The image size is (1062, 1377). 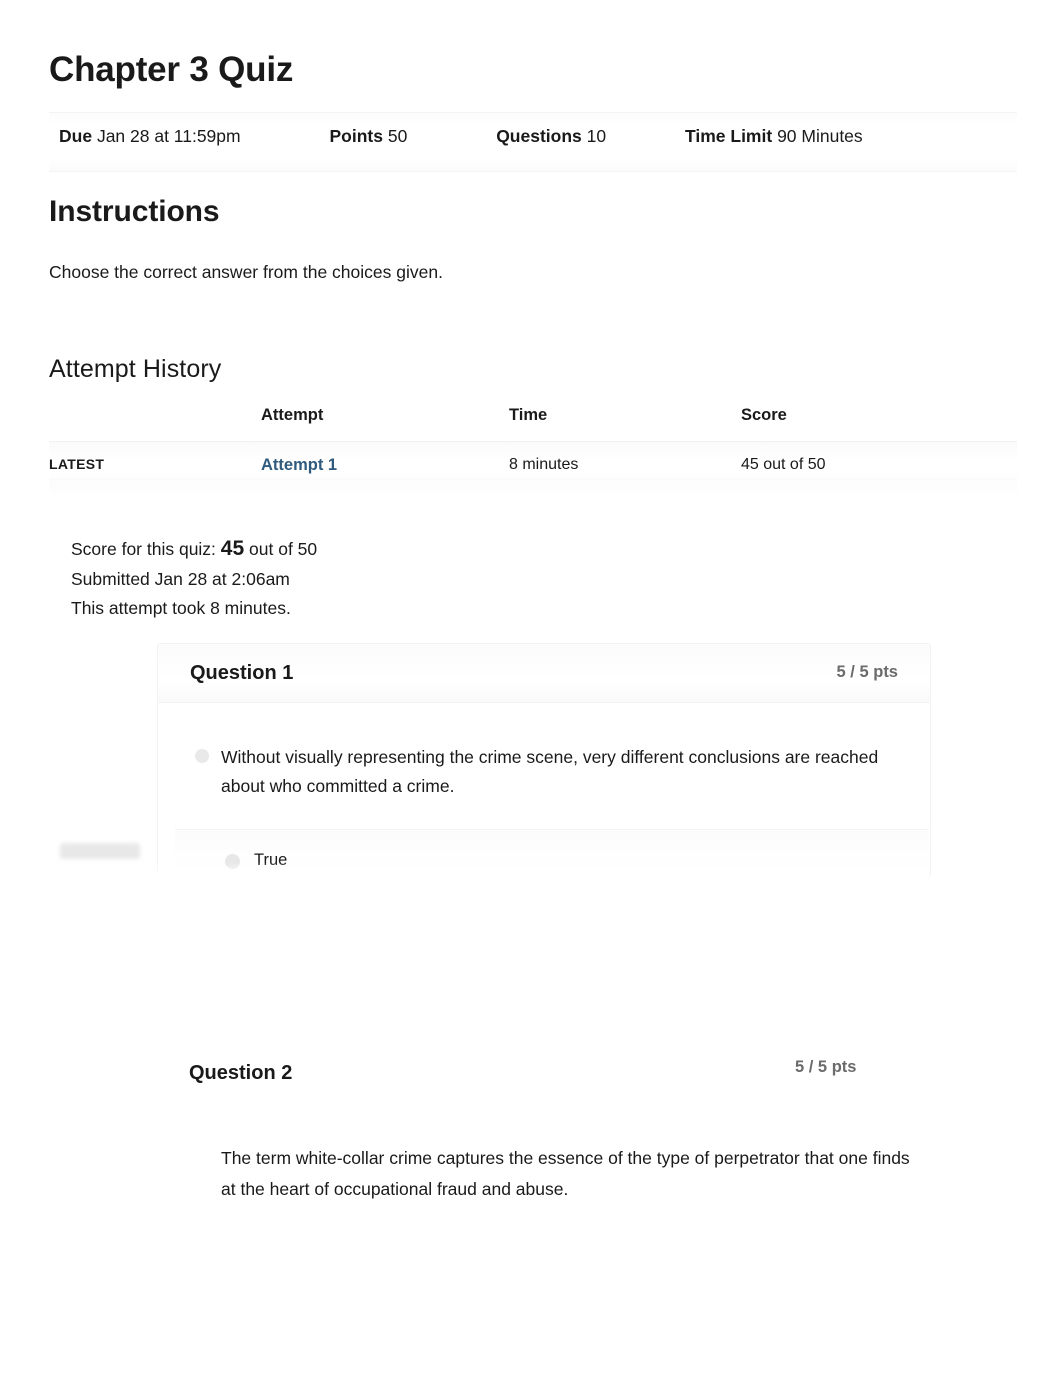 I want to click on attempt-history-heading: Attempt History, so click(x=135, y=369).